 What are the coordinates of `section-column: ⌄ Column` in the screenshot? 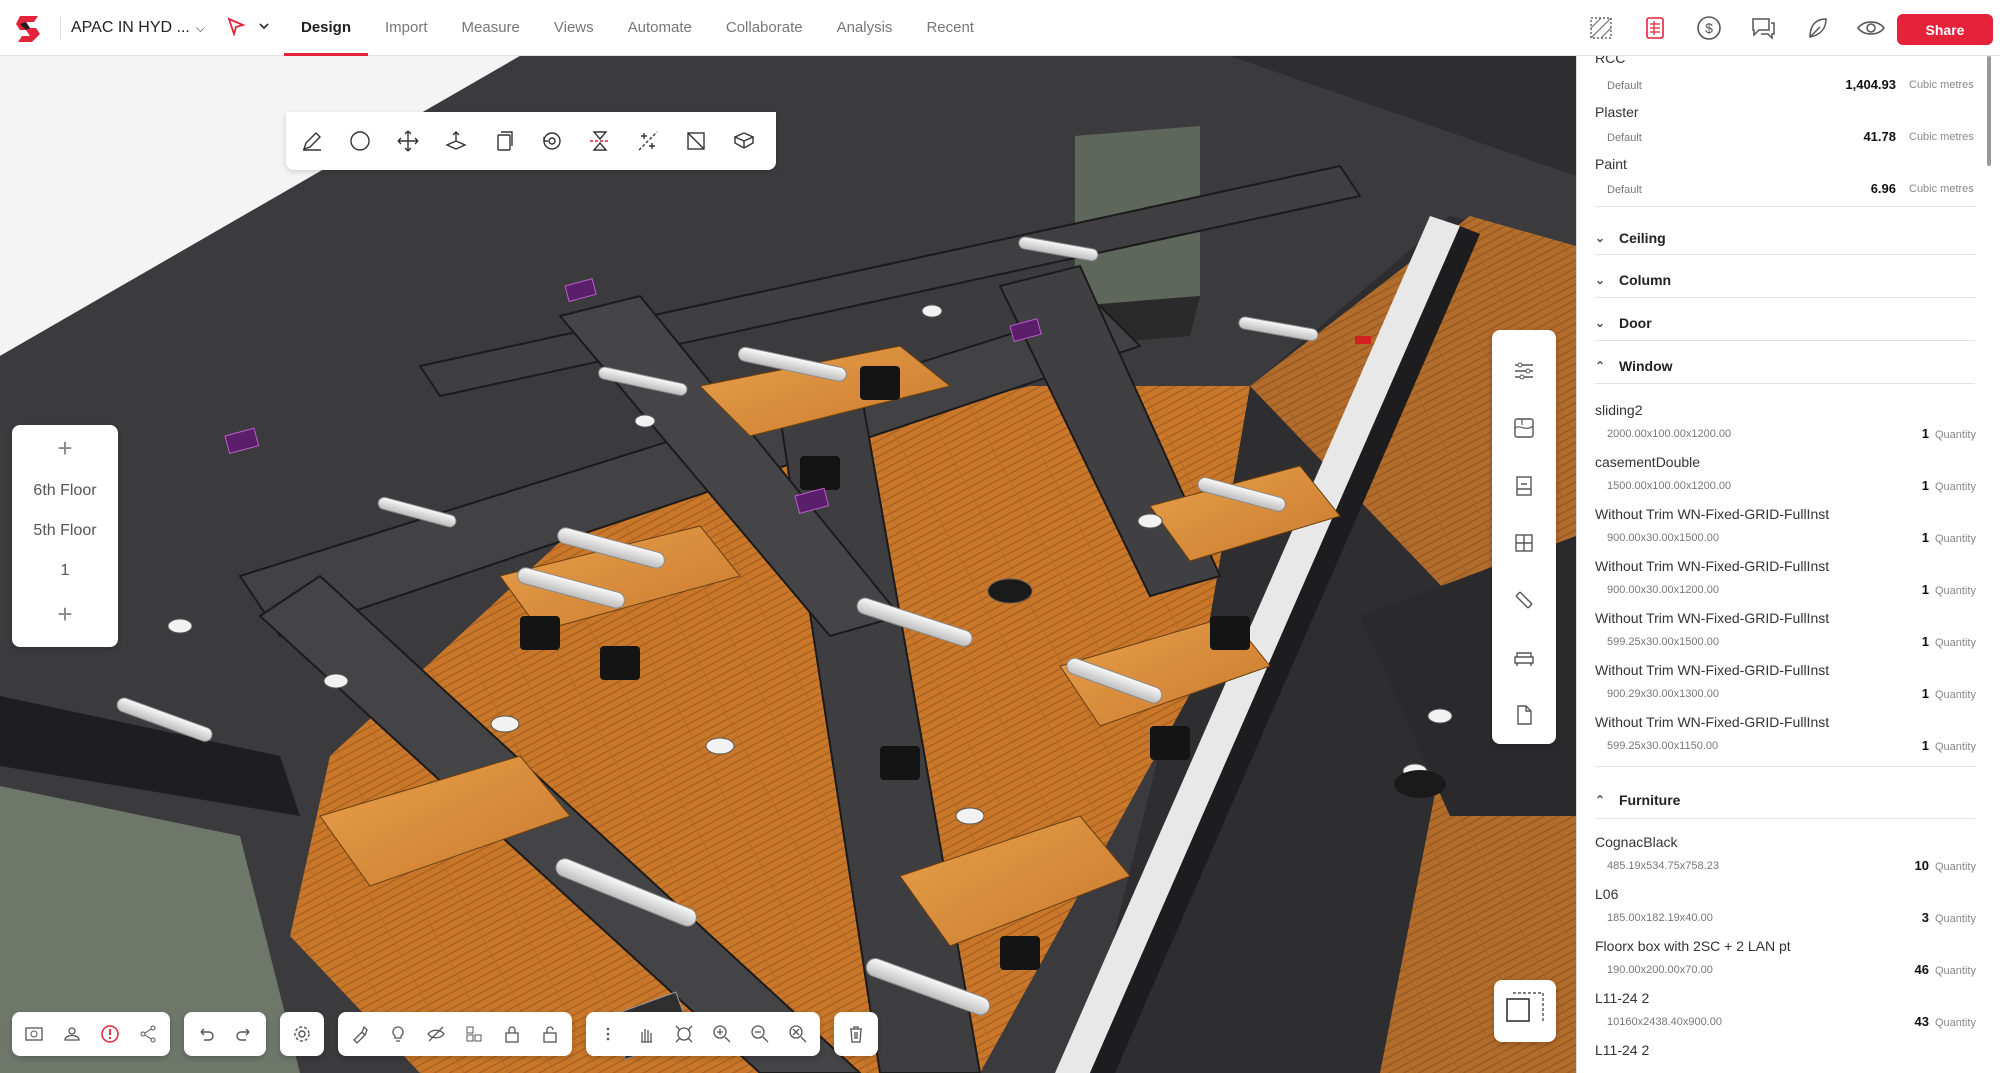 It's located at (1633, 280).